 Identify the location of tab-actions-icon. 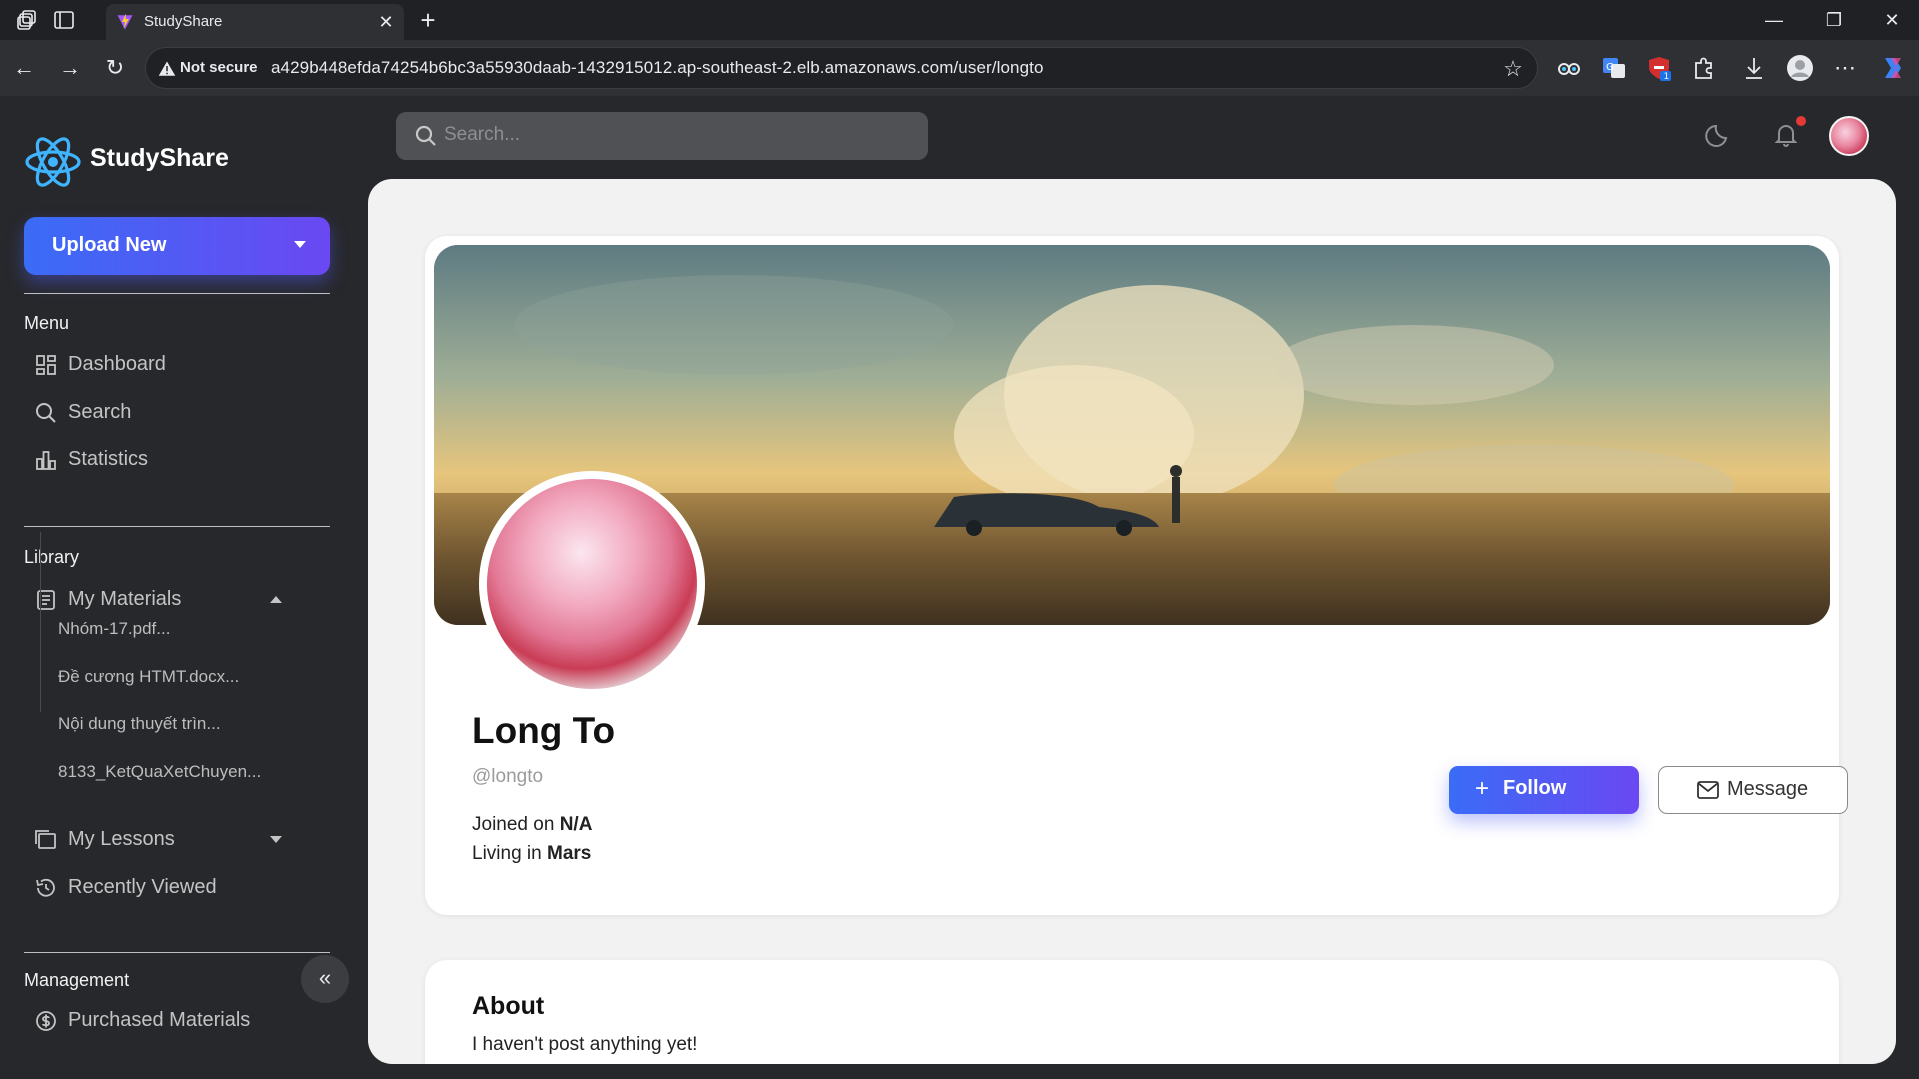
(64, 20).